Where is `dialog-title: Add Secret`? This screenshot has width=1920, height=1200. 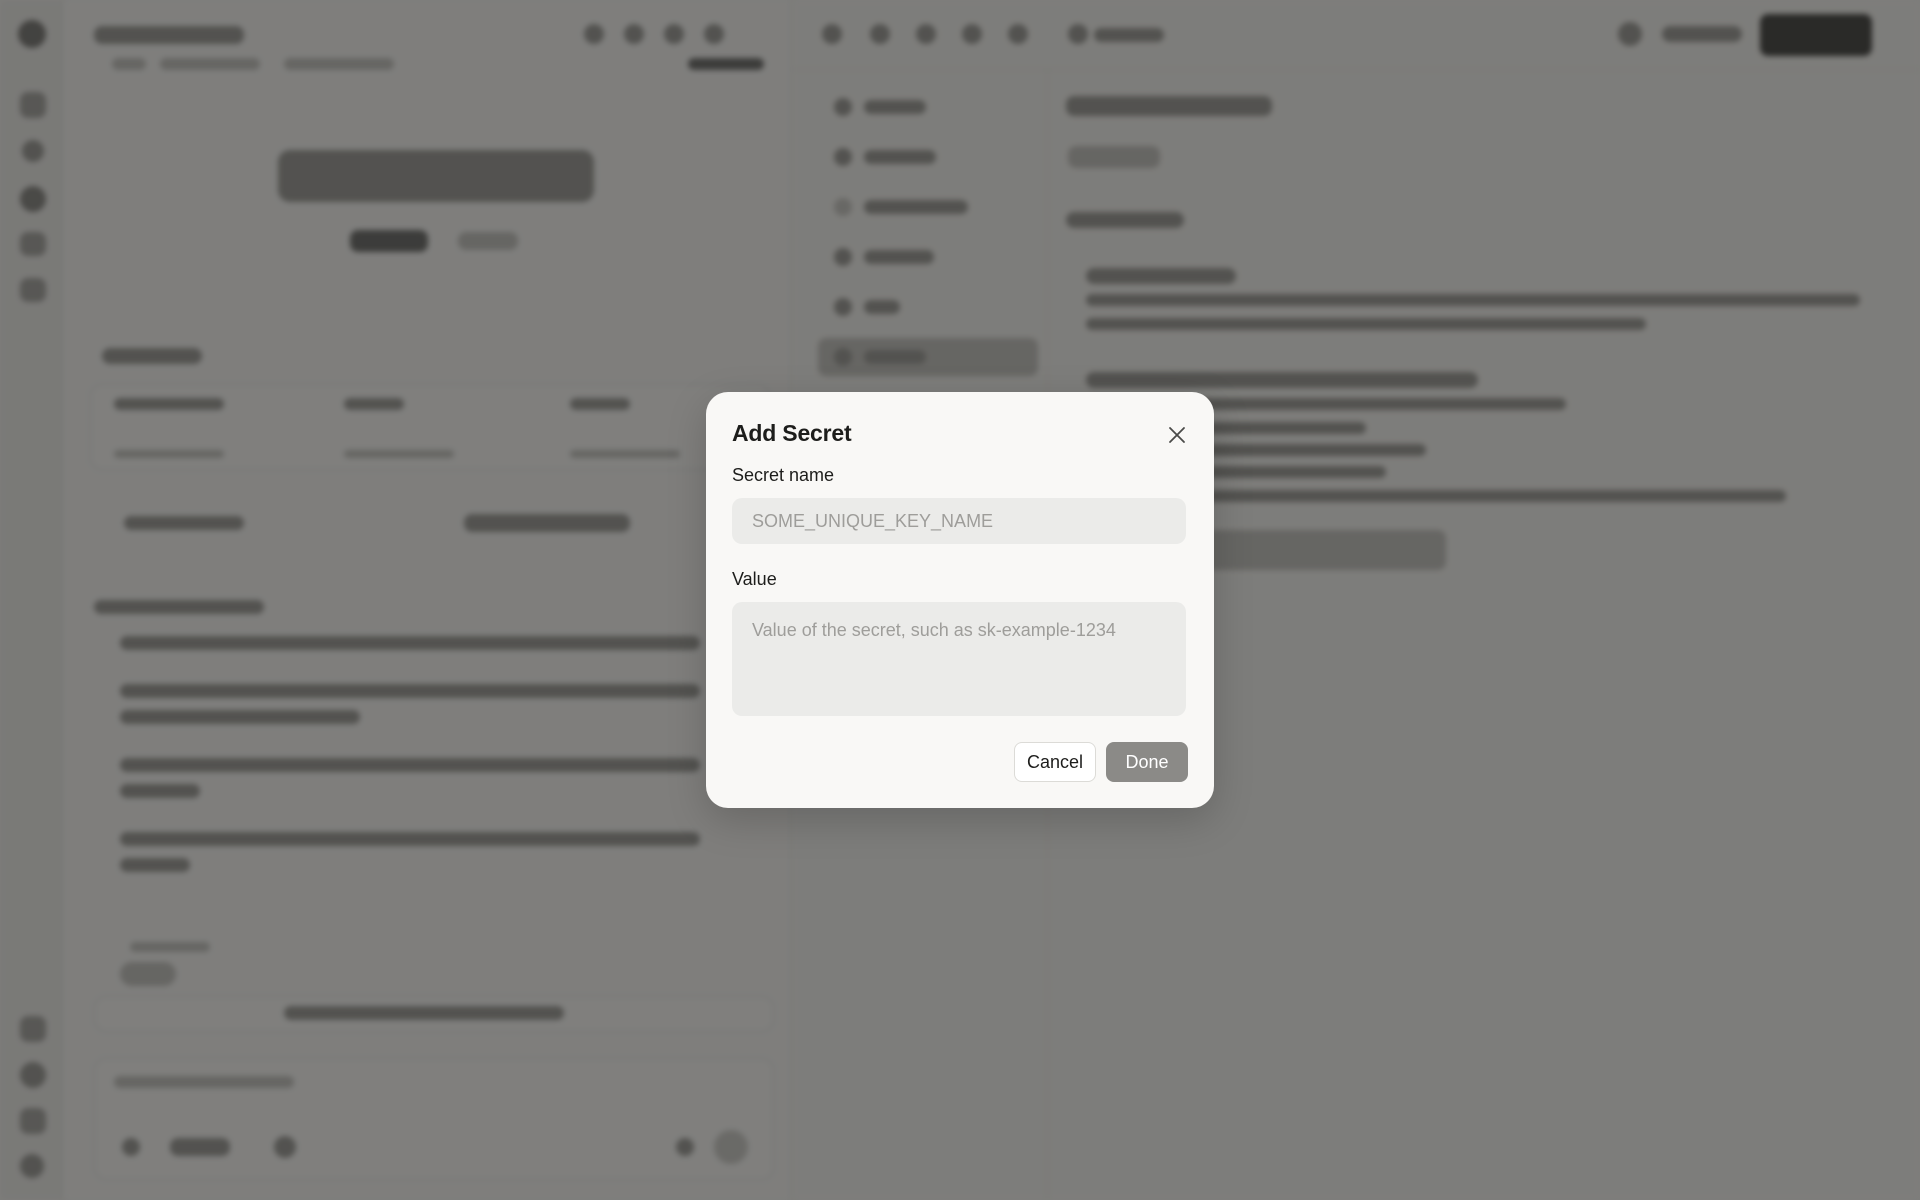 dialog-title: Add Secret is located at coordinates (792, 433).